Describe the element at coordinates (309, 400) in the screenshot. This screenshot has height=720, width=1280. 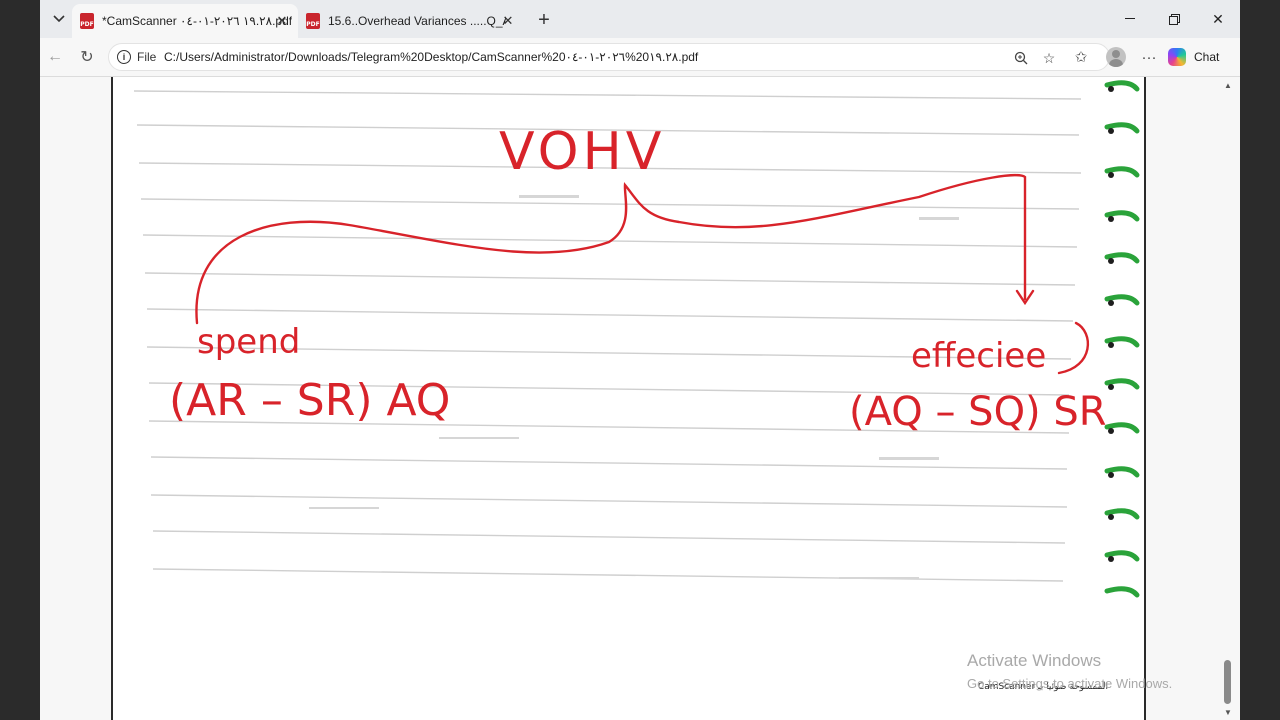
I see `spend-formula: (AR – SR) AQ` at that location.